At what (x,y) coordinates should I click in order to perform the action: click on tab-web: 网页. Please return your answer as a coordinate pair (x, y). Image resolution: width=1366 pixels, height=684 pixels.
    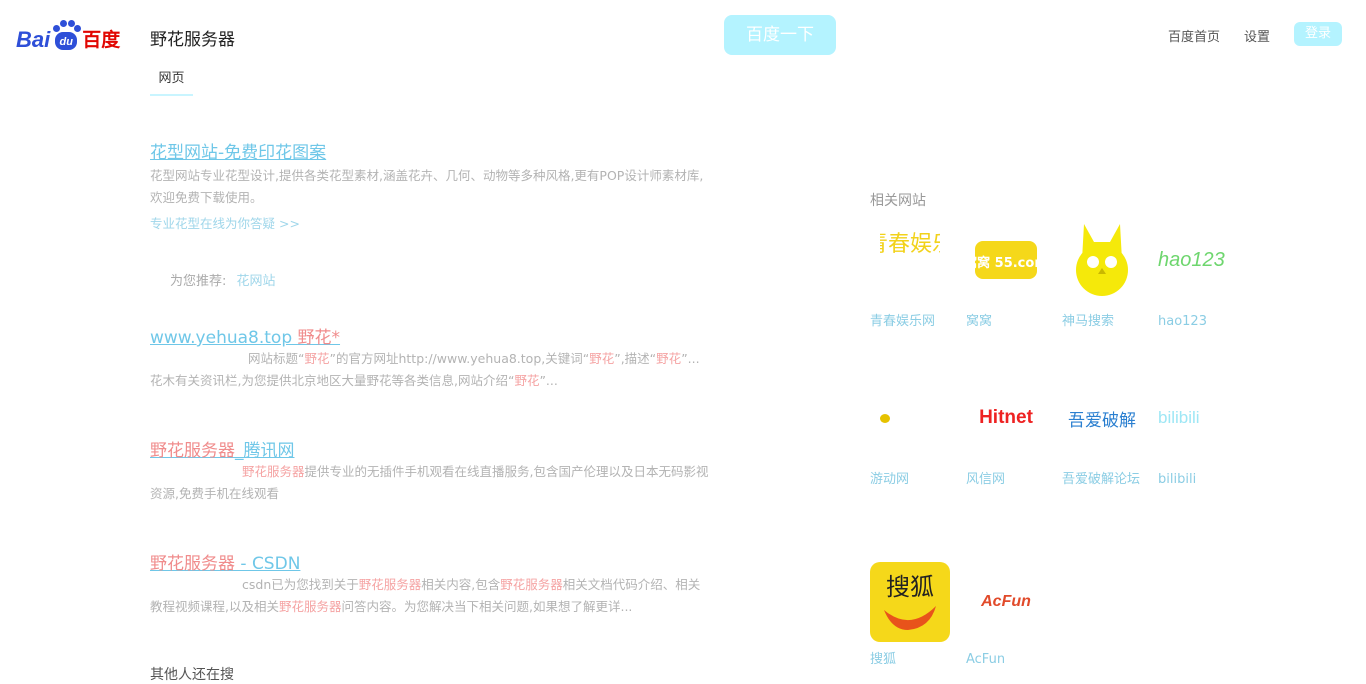
    Looking at the image, I should click on (171, 81).